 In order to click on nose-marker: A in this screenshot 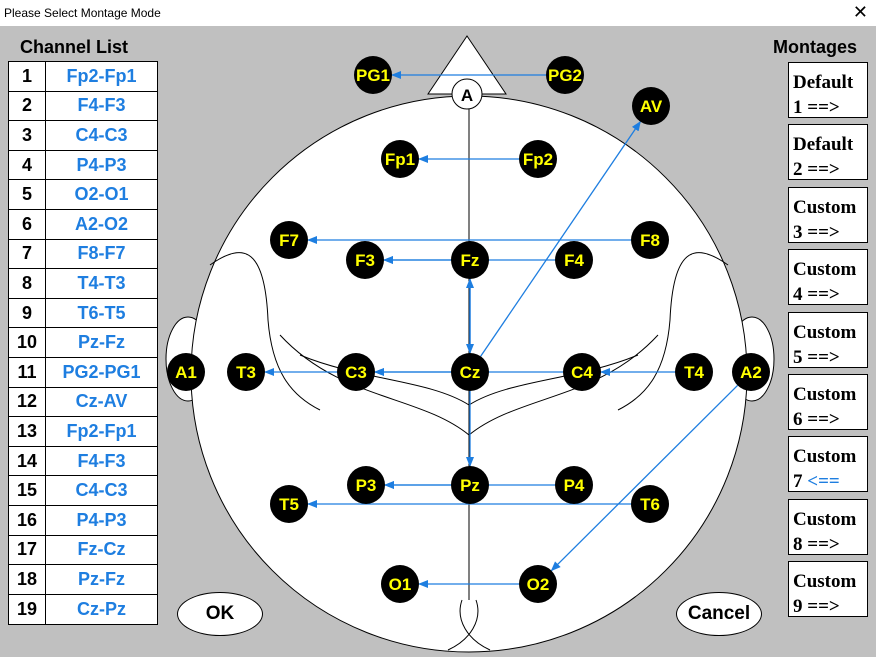, I will do `click(467, 94)`.